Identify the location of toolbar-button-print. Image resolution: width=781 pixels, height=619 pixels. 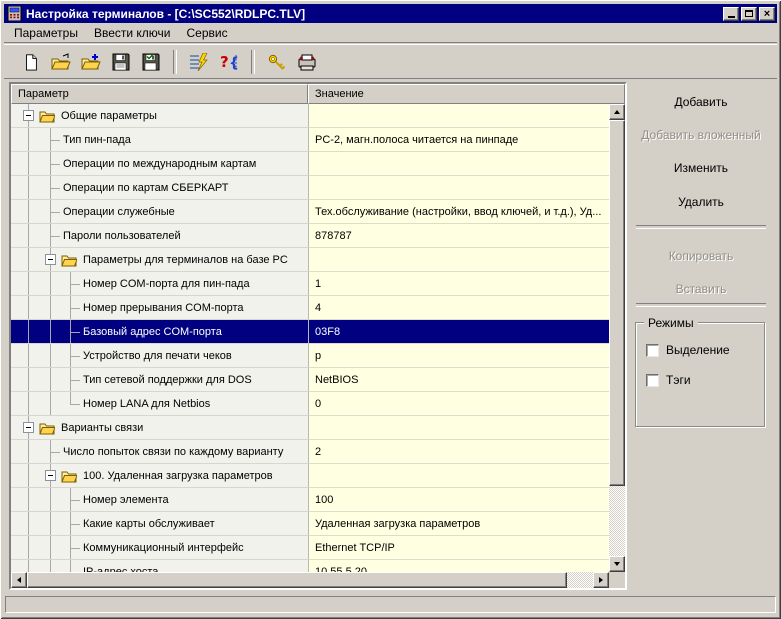
(307, 62).